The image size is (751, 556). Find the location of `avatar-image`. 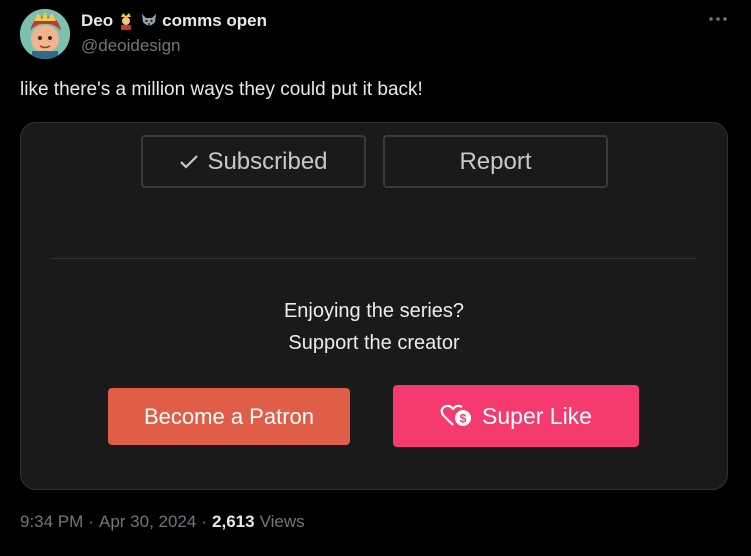

avatar-image is located at coordinates (45, 34).